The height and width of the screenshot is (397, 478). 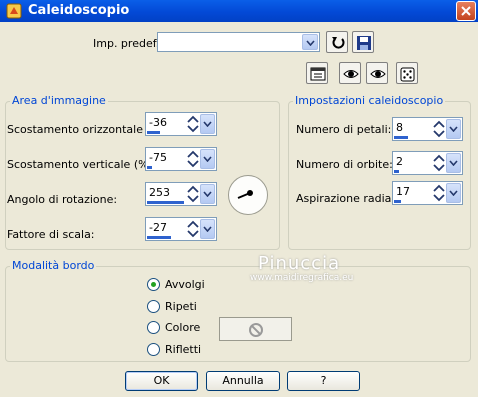 What do you see at coordinates (399, 161) in the screenshot?
I see `orbits-value: 2` at bounding box center [399, 161].